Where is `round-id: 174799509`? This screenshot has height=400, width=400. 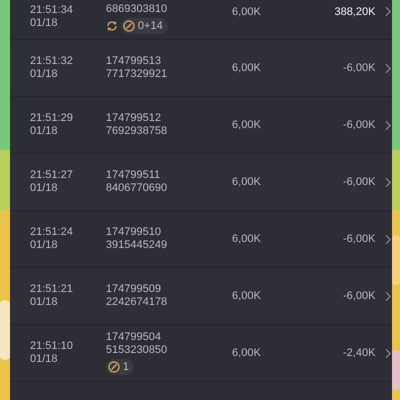
round-id: 174799509 is located at coordinates (134, 289).